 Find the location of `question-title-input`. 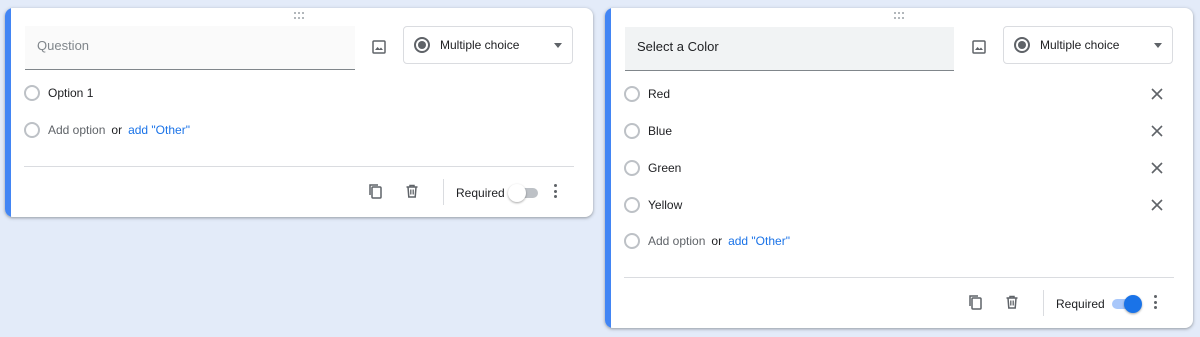

question-title-input is located at coordinates (190, 45).